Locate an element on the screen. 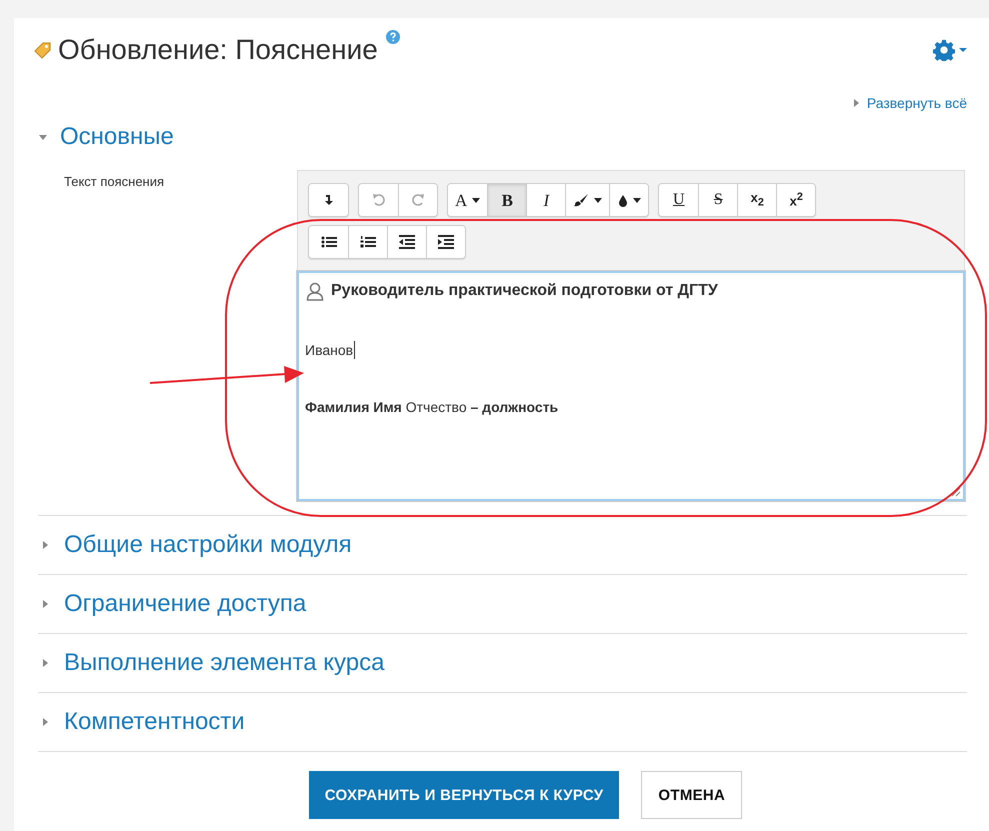 The image size is (989, 831). numbered-list-button is located at coordinates (367, 242).